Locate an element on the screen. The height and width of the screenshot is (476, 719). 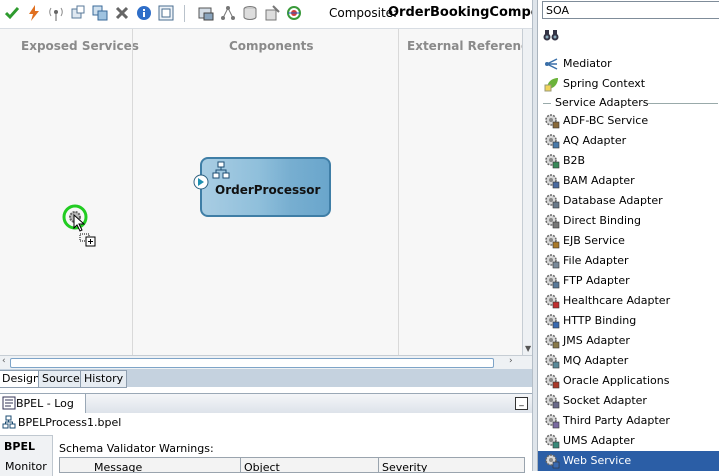
binoculars-search-icon is located at coordinates (551, 36).